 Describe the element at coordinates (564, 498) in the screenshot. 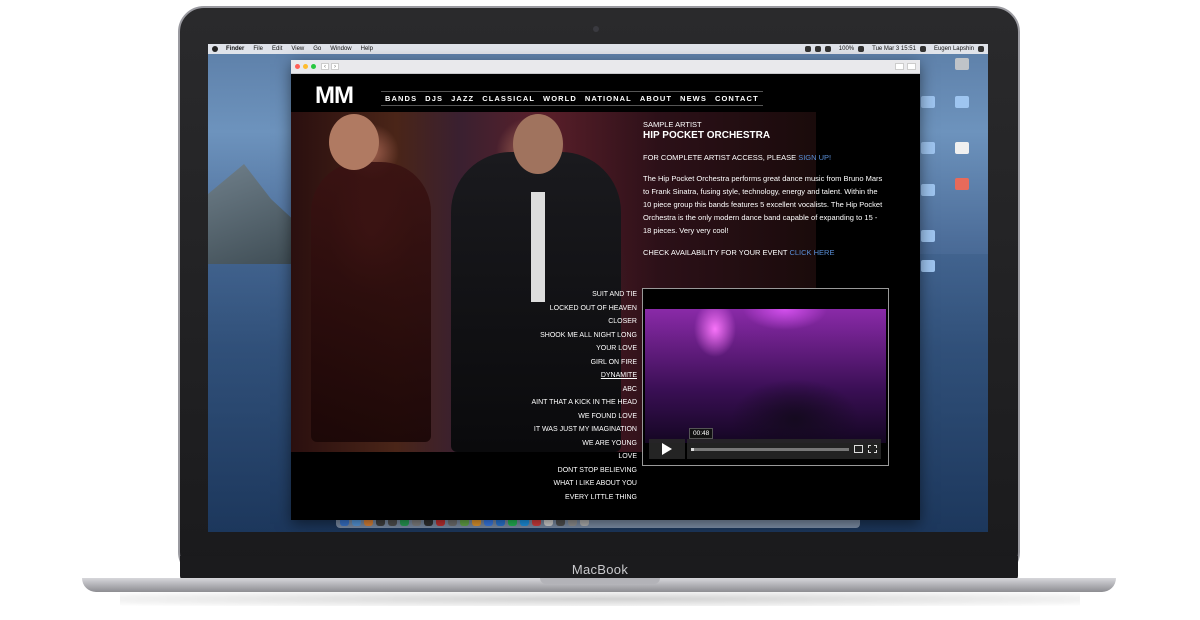

I see `song-item: EVERY LITTLE THING` at that location.